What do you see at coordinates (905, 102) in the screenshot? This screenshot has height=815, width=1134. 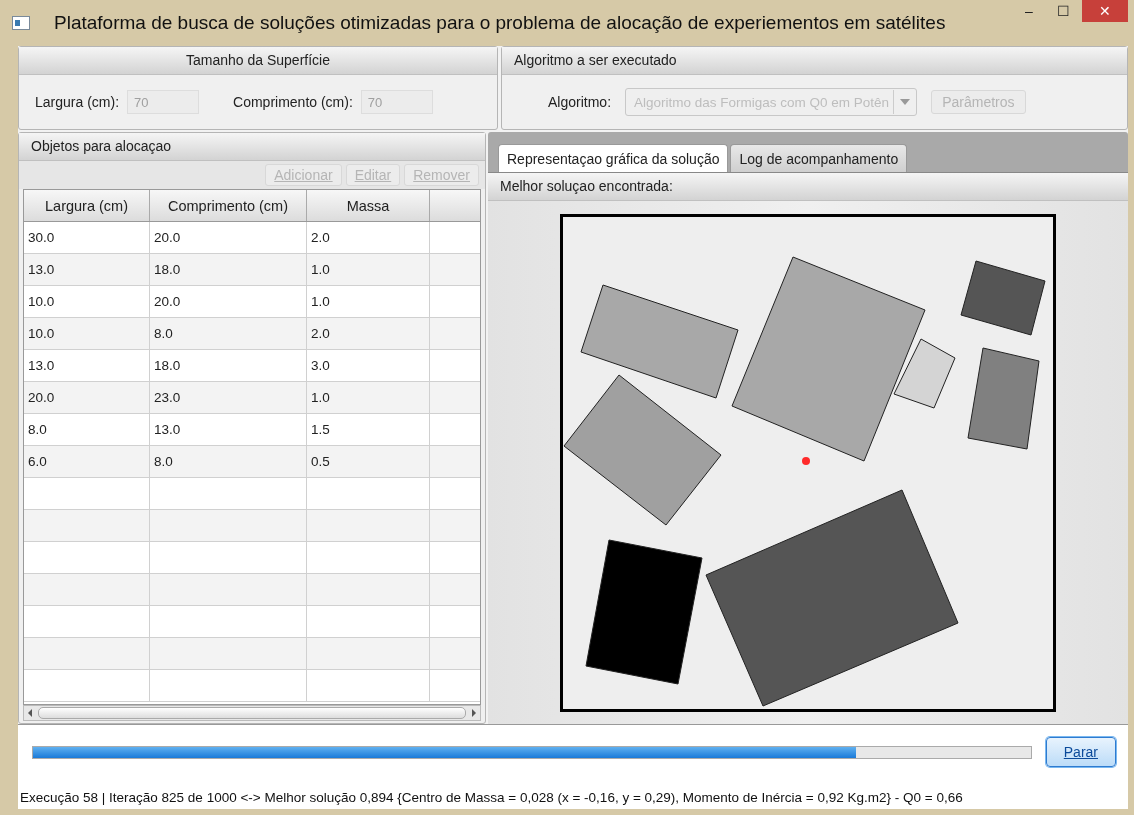 I see `dropdown-arrow-icon` at bounding box center [905, 102].